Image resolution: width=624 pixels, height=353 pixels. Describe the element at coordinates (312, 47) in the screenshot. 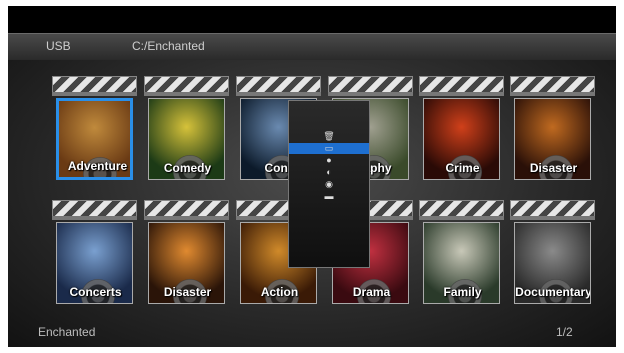

I see `header-bar: USB C:/Enchanted` at that location.